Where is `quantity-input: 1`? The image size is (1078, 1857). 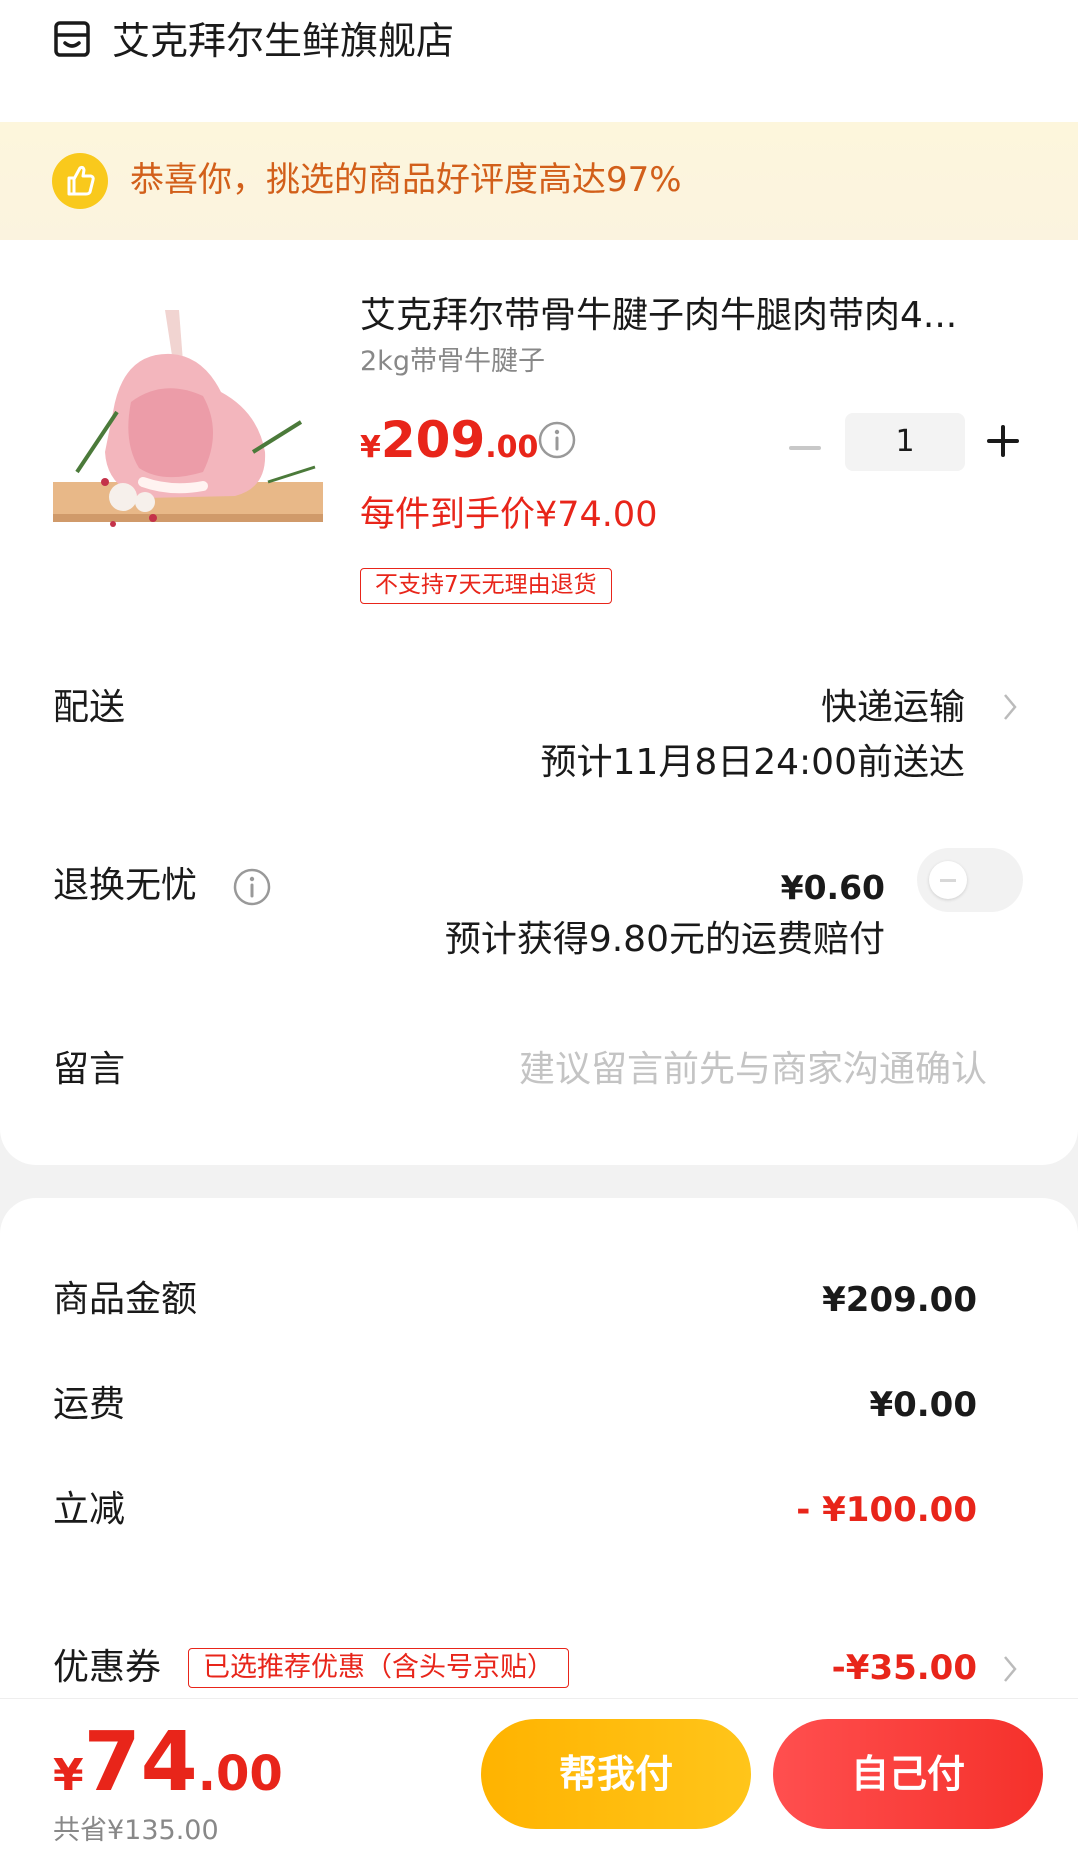
quantity-input: 1 is located at coordinates (905, 442).